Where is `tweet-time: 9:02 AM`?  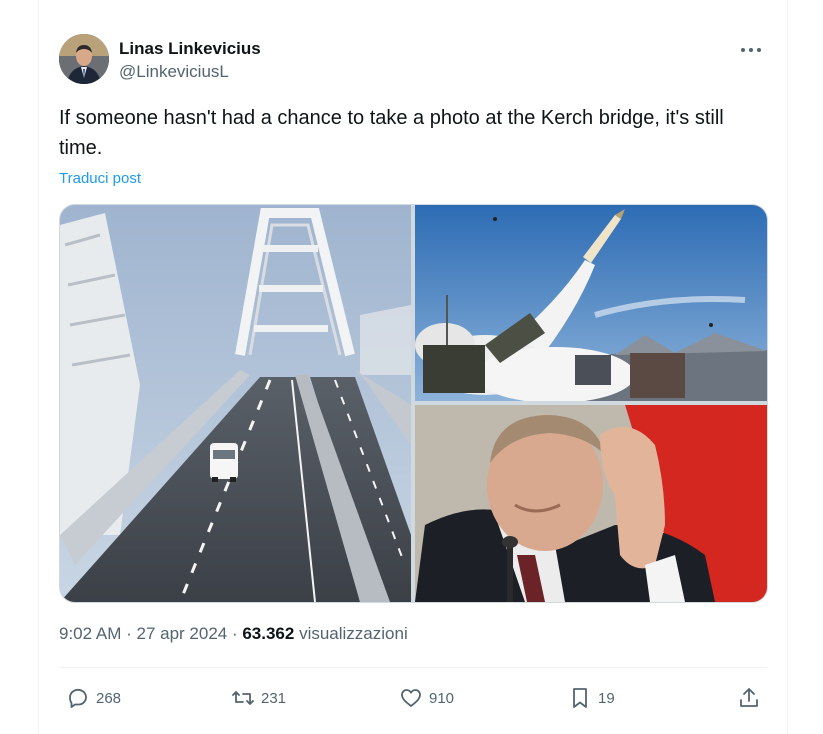 tweet-time: 9:02 AM is located at coordinates (90, 633).